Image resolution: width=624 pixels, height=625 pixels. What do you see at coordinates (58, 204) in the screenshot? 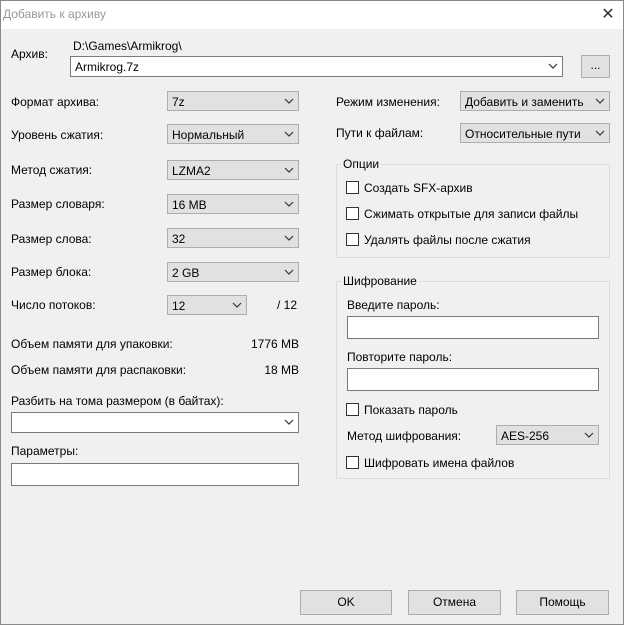
I see `dictionary-label: Размер словаря:` at bounding box center [58, 204].